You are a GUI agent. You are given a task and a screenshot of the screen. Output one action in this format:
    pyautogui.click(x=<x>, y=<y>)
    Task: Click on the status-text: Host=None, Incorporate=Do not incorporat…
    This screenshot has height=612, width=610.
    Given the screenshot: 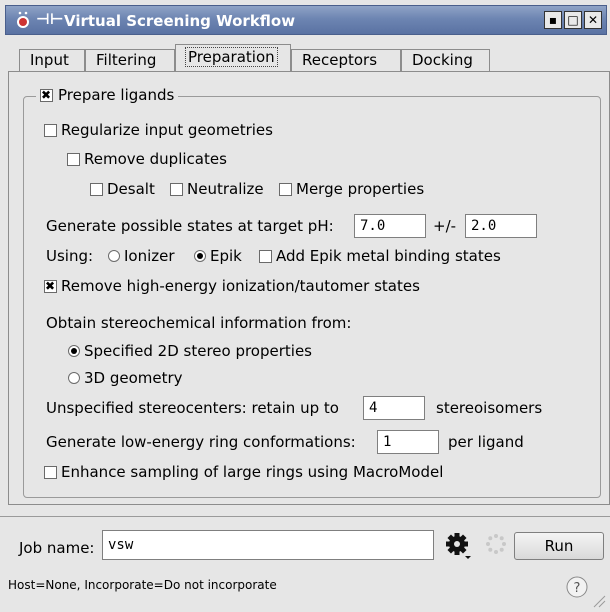 What is the action you would take?
    pyautogui.click(x=142, y=585)
    